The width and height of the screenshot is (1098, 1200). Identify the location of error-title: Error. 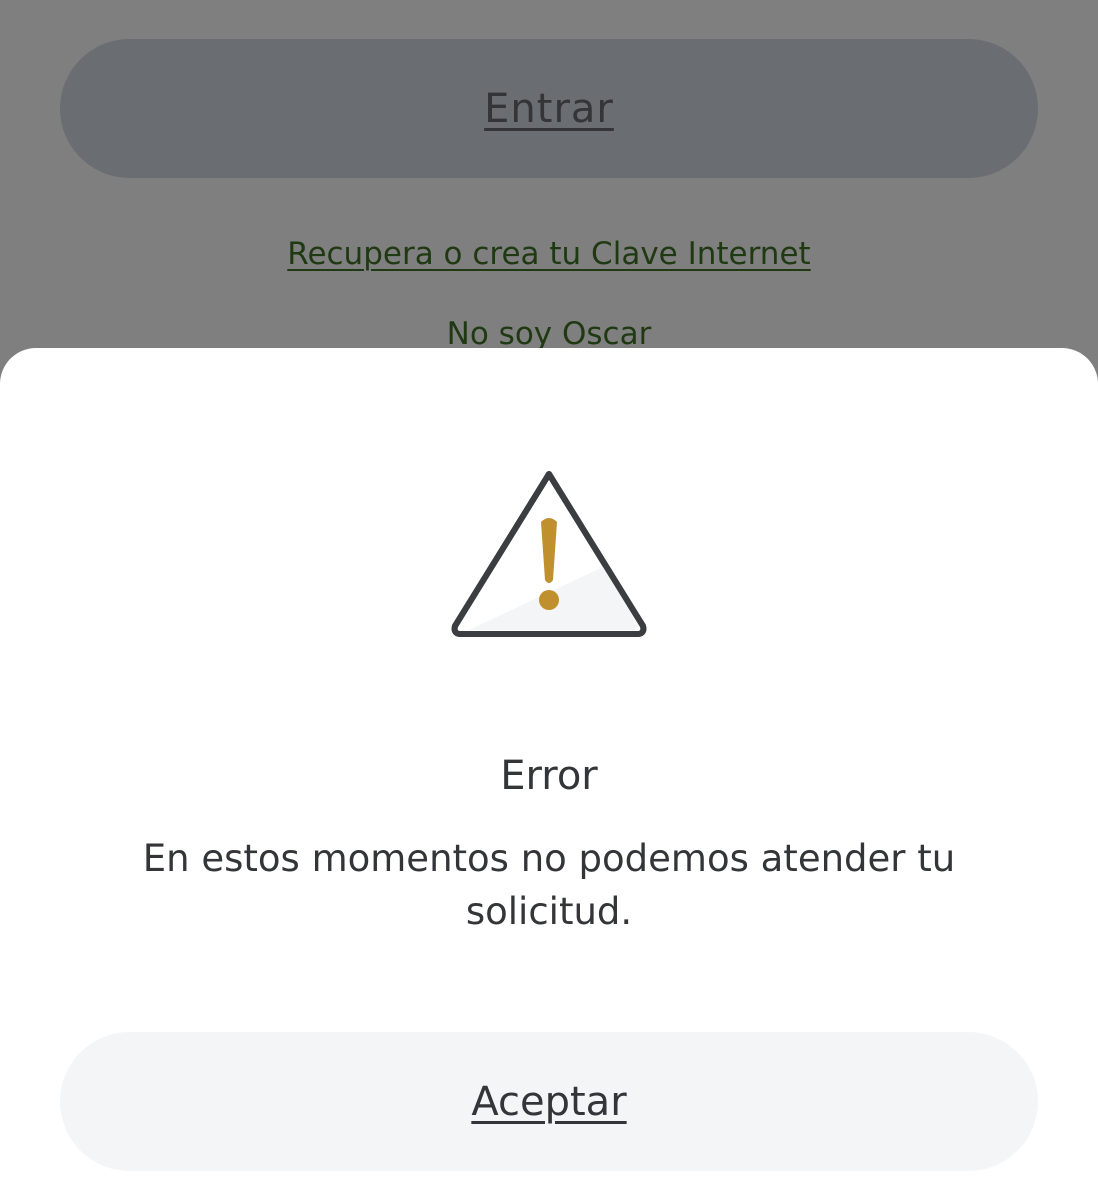
(549, 776).